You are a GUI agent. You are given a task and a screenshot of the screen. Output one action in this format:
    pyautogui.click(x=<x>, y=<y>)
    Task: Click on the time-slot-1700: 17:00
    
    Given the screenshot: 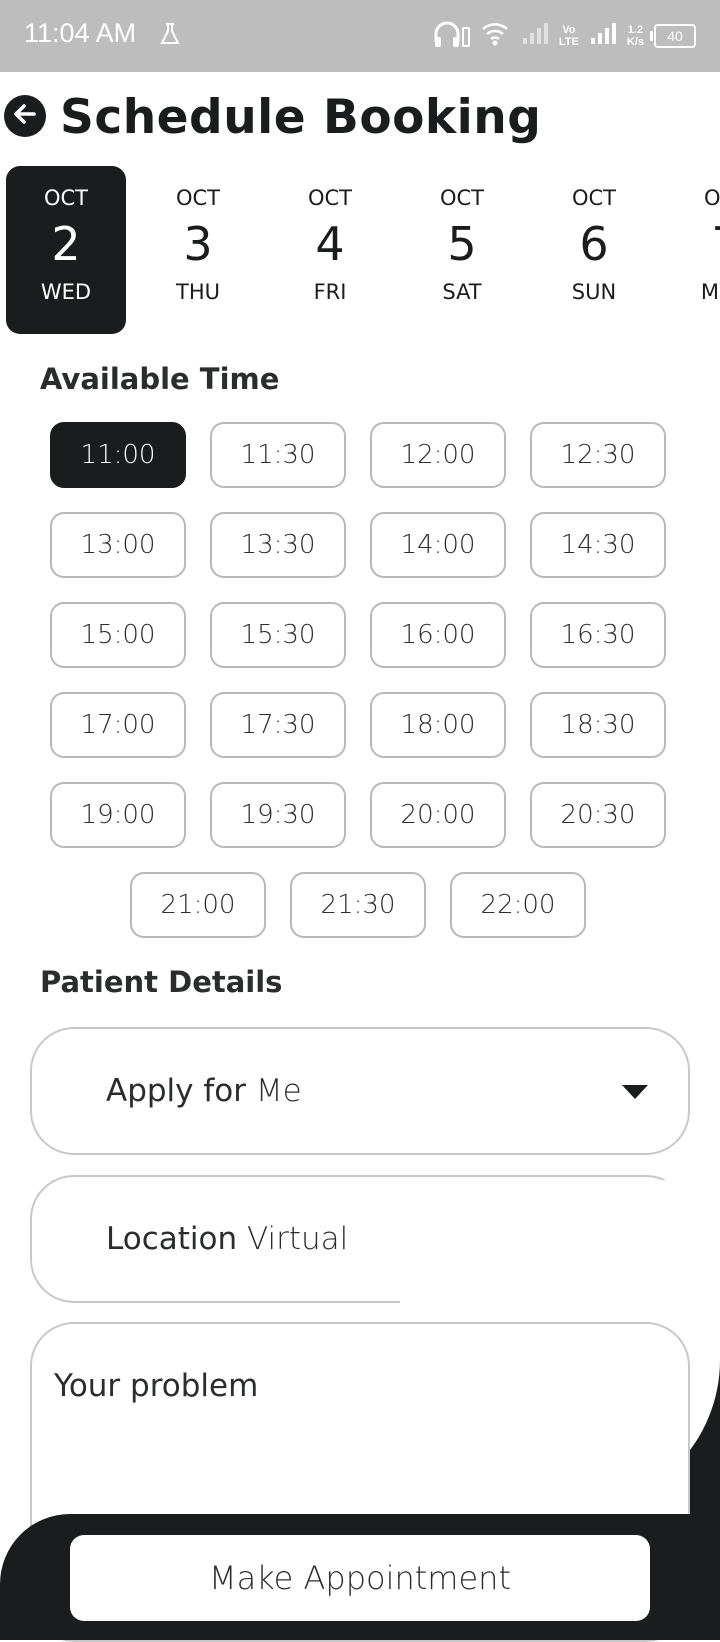 What is the action you would take?
    pyautogui.click(x=118, y=725)
    